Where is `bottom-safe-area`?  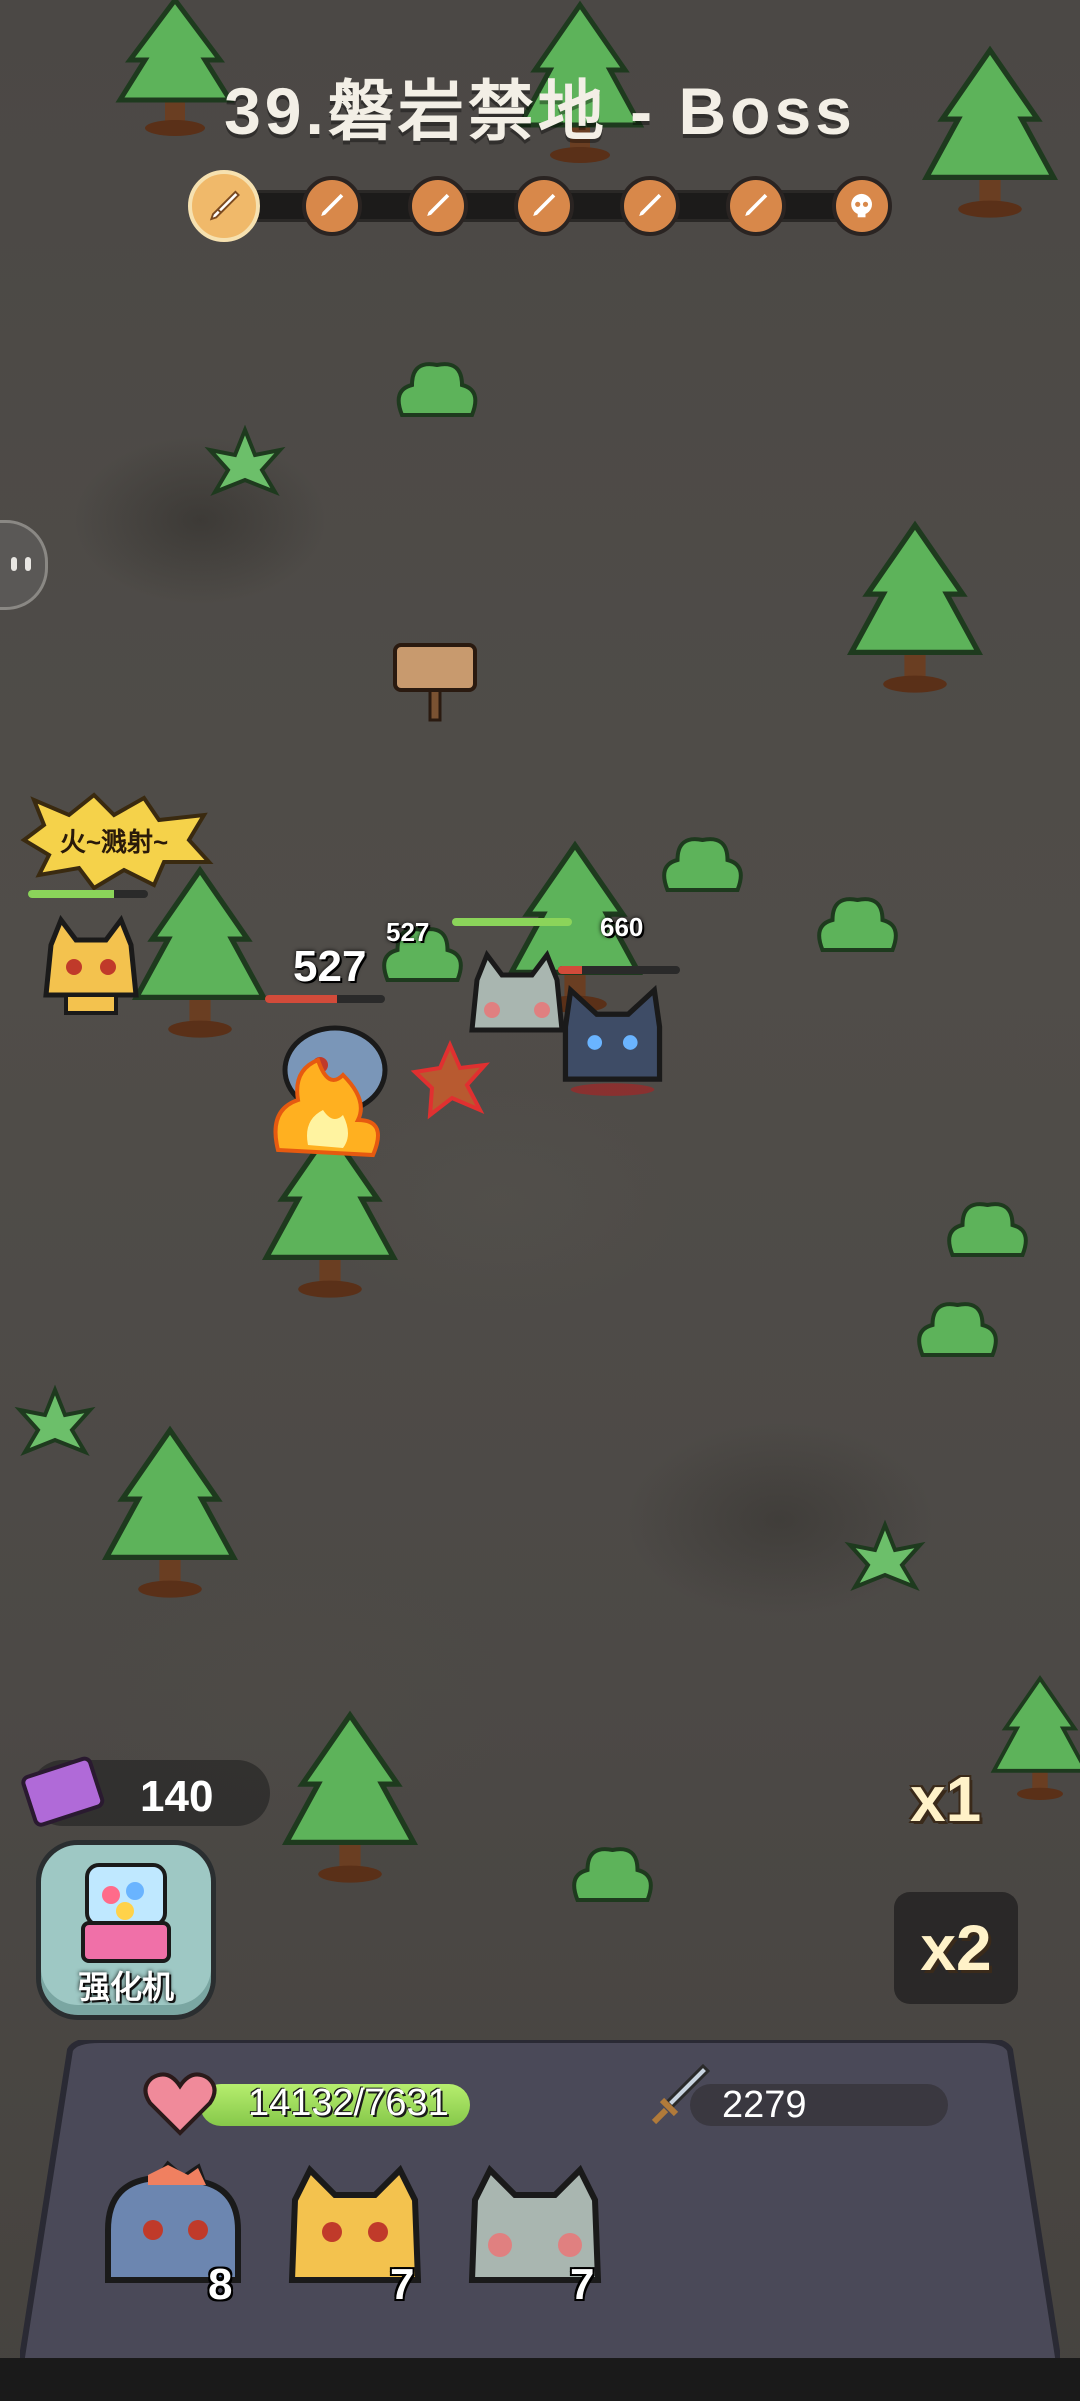
bottom-safe-area is located at coordinates (540, 2379).